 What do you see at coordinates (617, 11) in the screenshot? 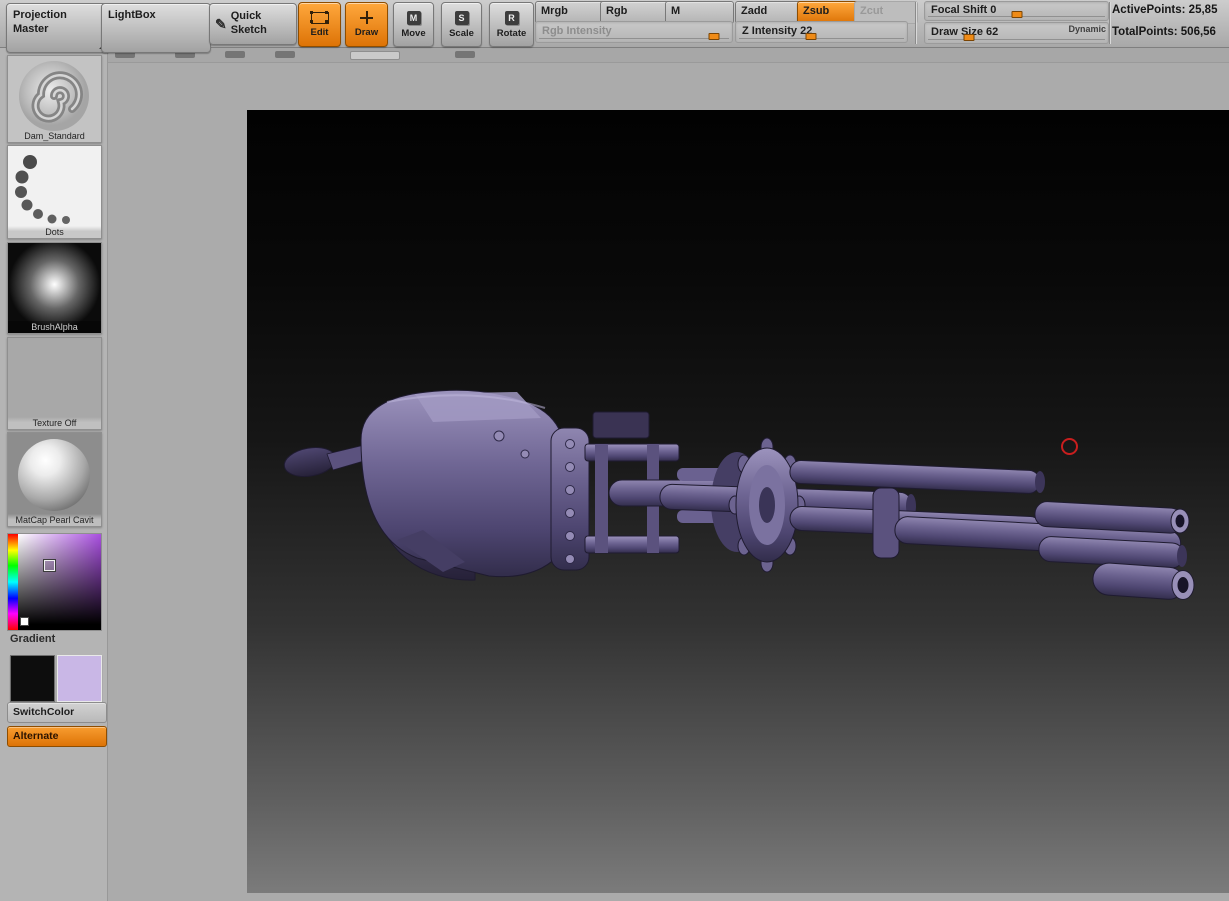
I see `rgb-label: Rgb` at bounding box center [617, 11].